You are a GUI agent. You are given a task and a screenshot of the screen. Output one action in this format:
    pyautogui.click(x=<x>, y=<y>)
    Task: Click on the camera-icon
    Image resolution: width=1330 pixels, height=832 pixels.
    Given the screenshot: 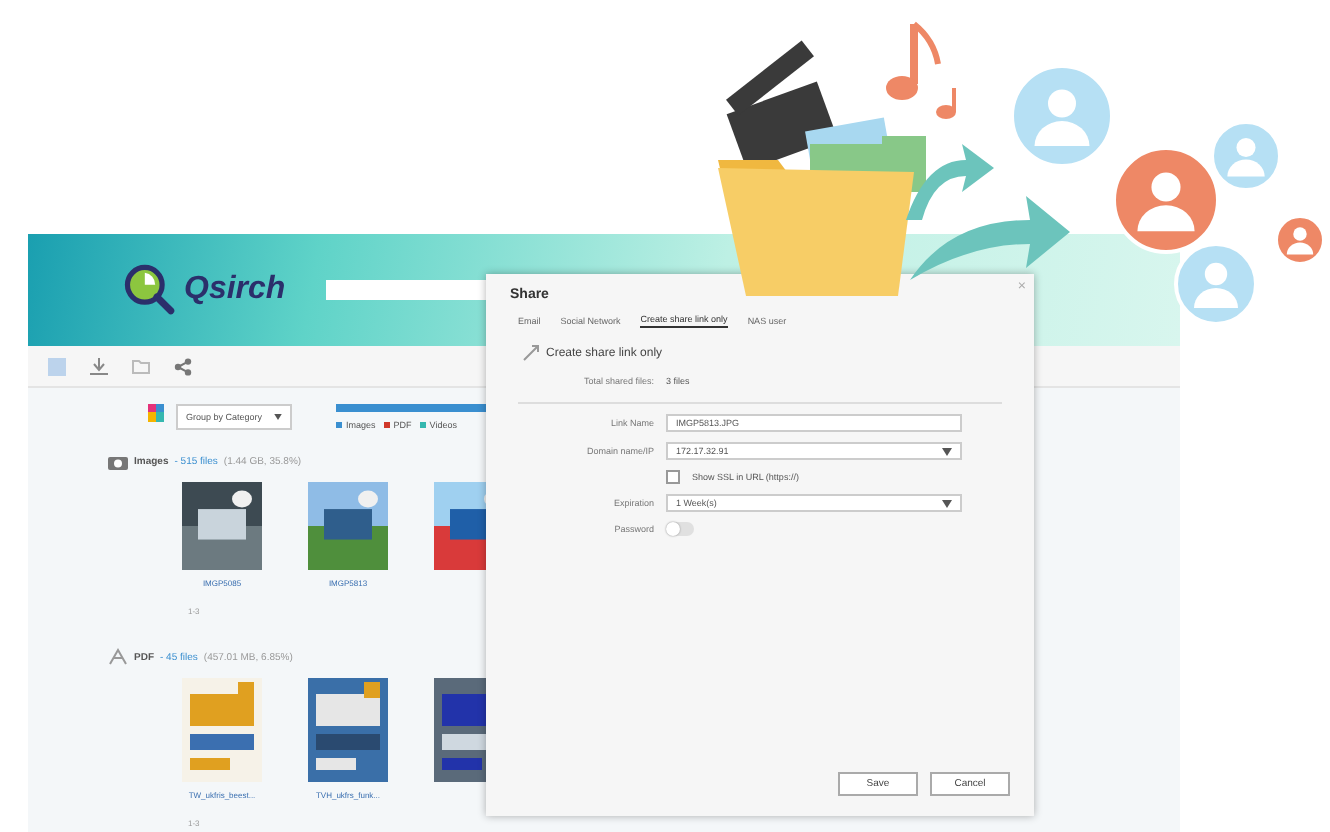 What is the action you would take?
    pyautogui.click(x=118, y=462)
    